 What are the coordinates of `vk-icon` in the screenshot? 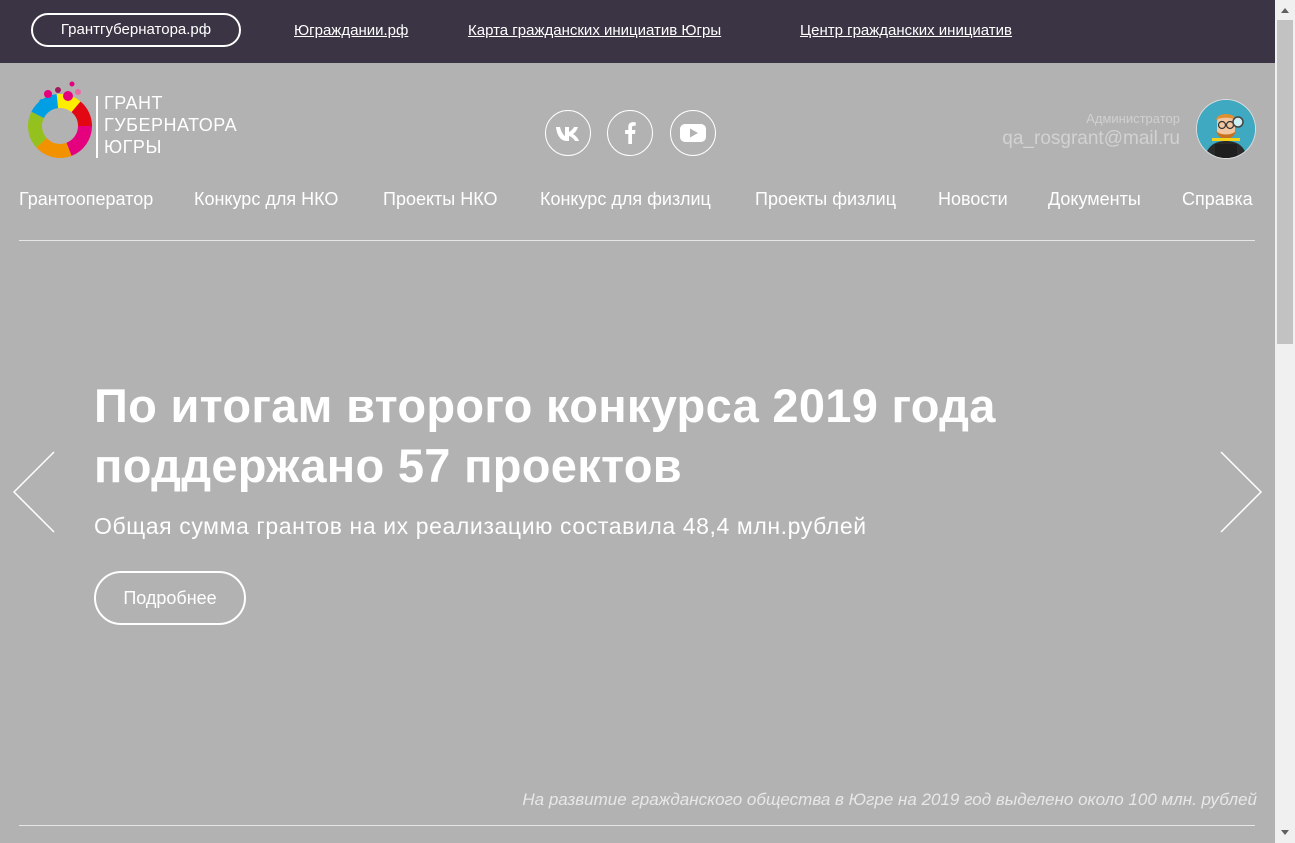 It's located at (567, 134).